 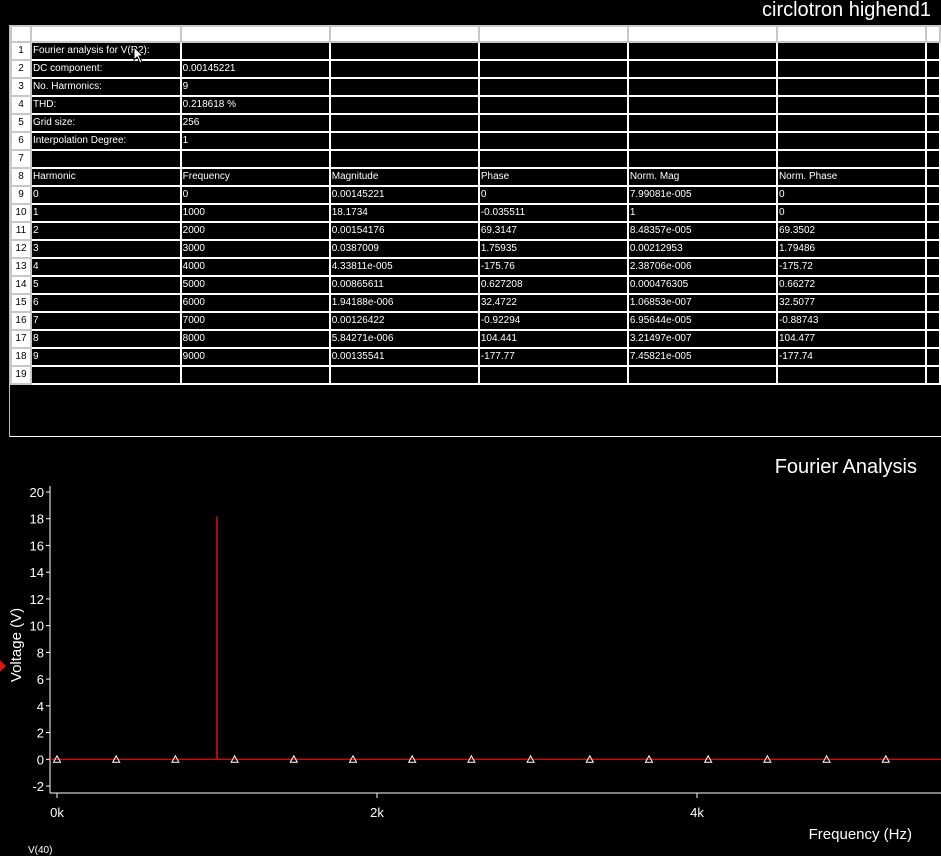 I want to click on table-cell: 4.33811e-005, so click(x=404, y=267).